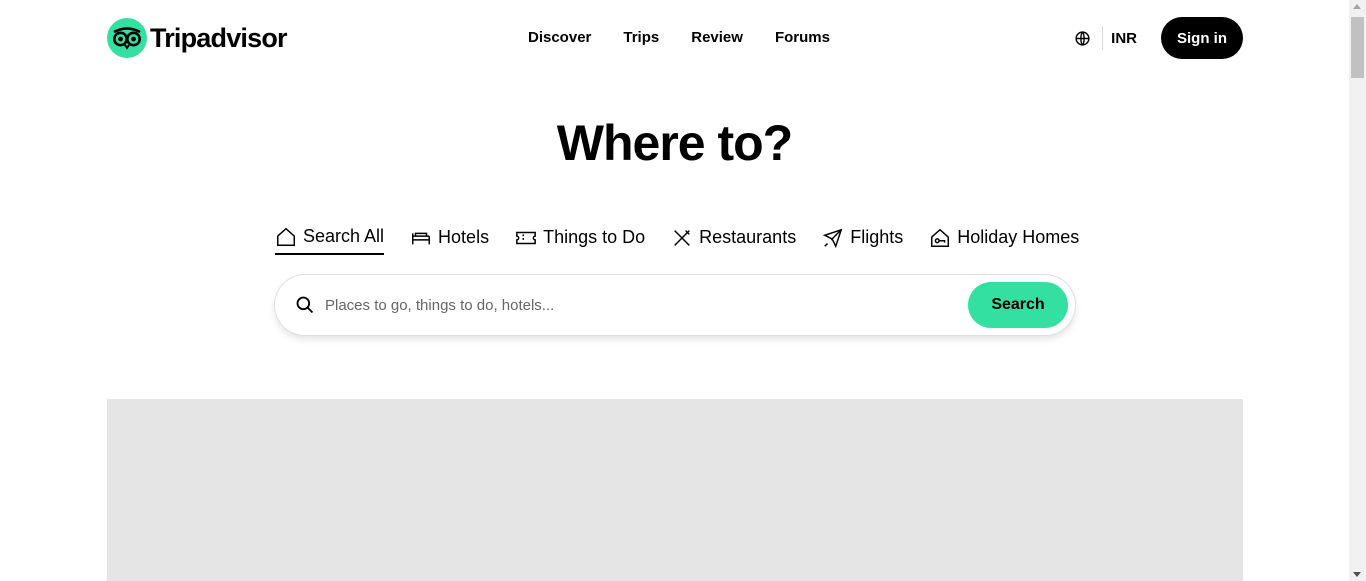 This screenshot has width=1366, height=581. Describe the element at coordinates (344, 236) in the screenshot. I see `tab-label: Search All` at that location.